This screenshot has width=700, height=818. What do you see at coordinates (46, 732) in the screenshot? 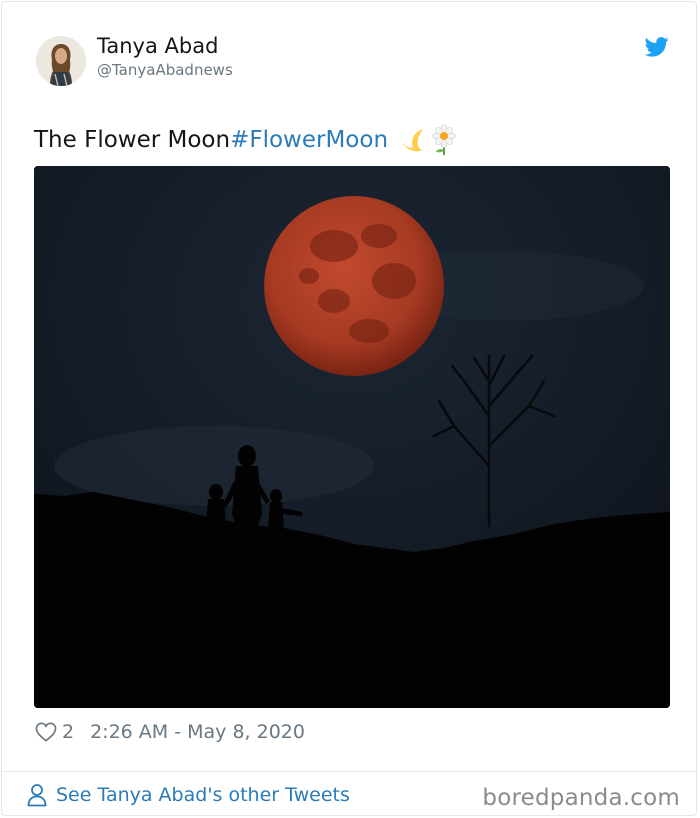
I see `heart-icon` at bounding box center [46, 732].